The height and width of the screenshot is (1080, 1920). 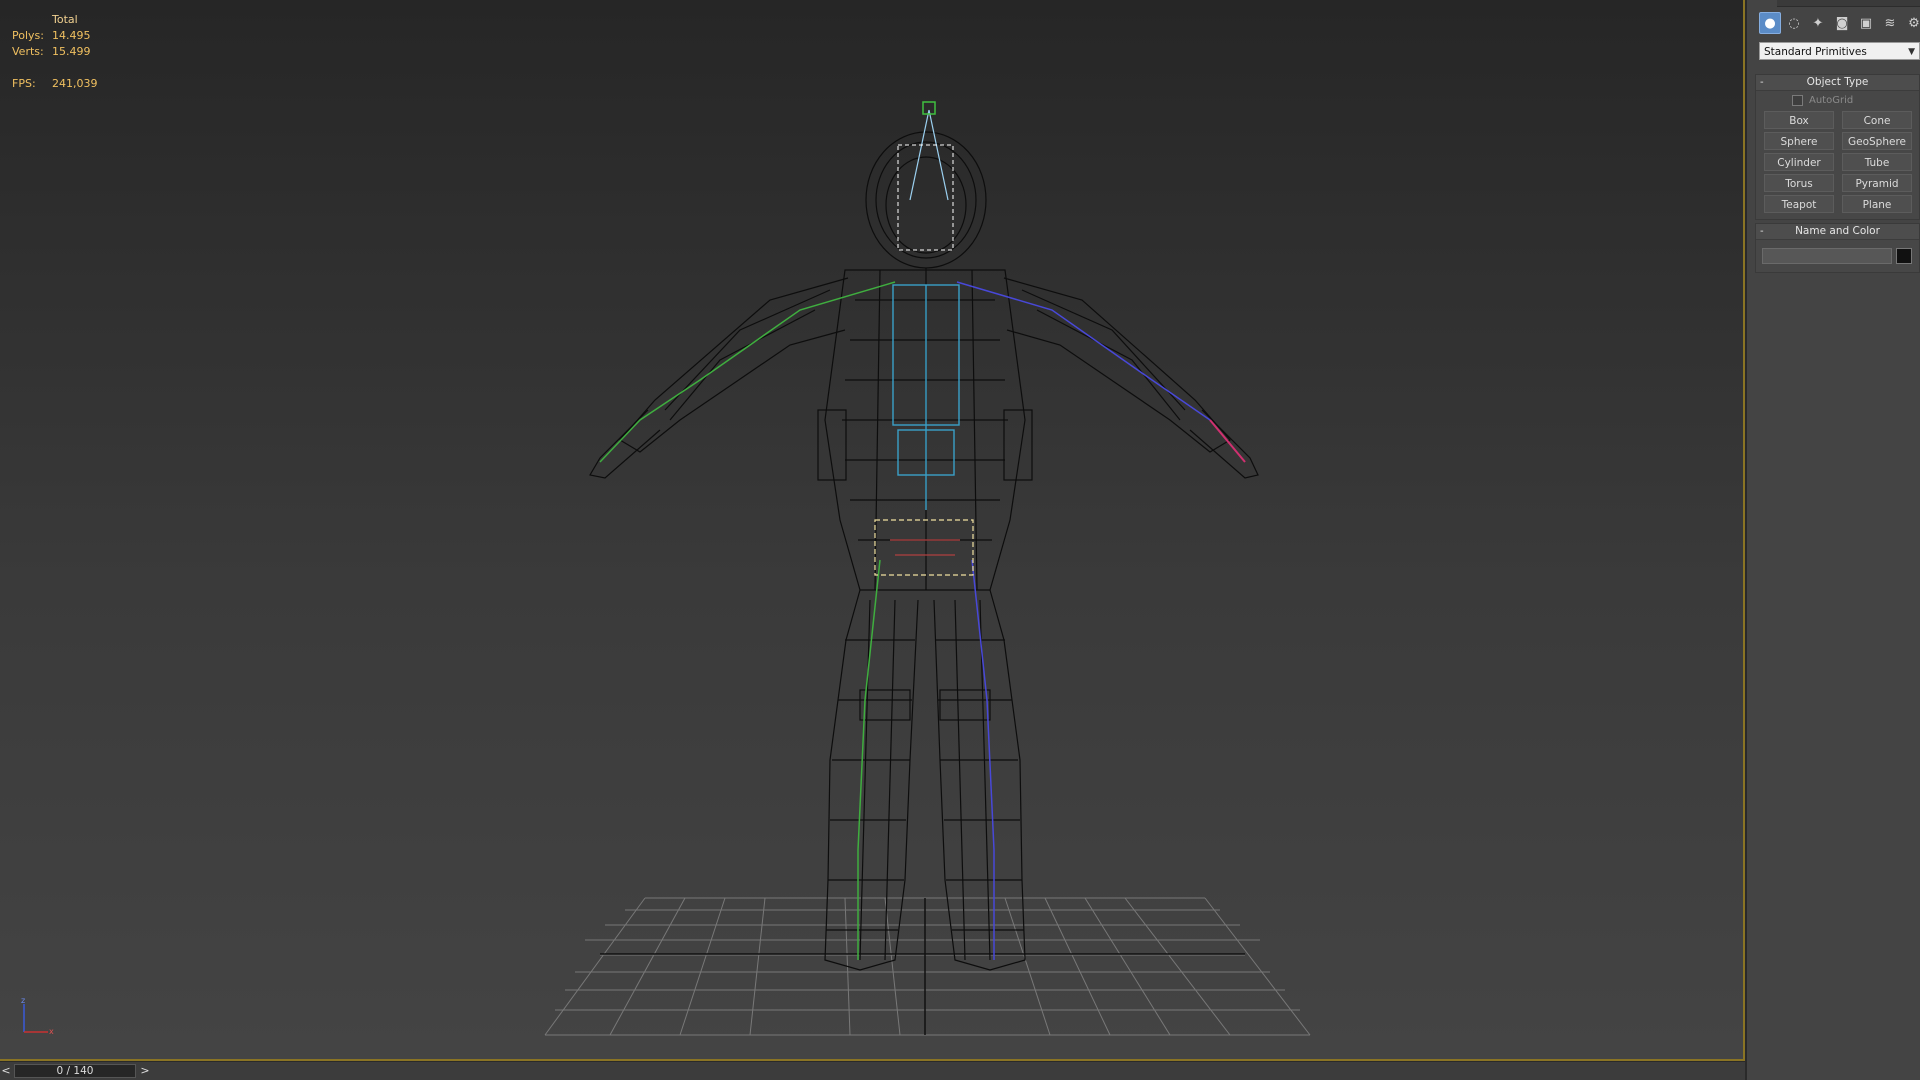 What do you see at coordinates (1866, 23) in the screenshot?
I see `helpers-icon: ▣` at bounding box center [1866, 23].